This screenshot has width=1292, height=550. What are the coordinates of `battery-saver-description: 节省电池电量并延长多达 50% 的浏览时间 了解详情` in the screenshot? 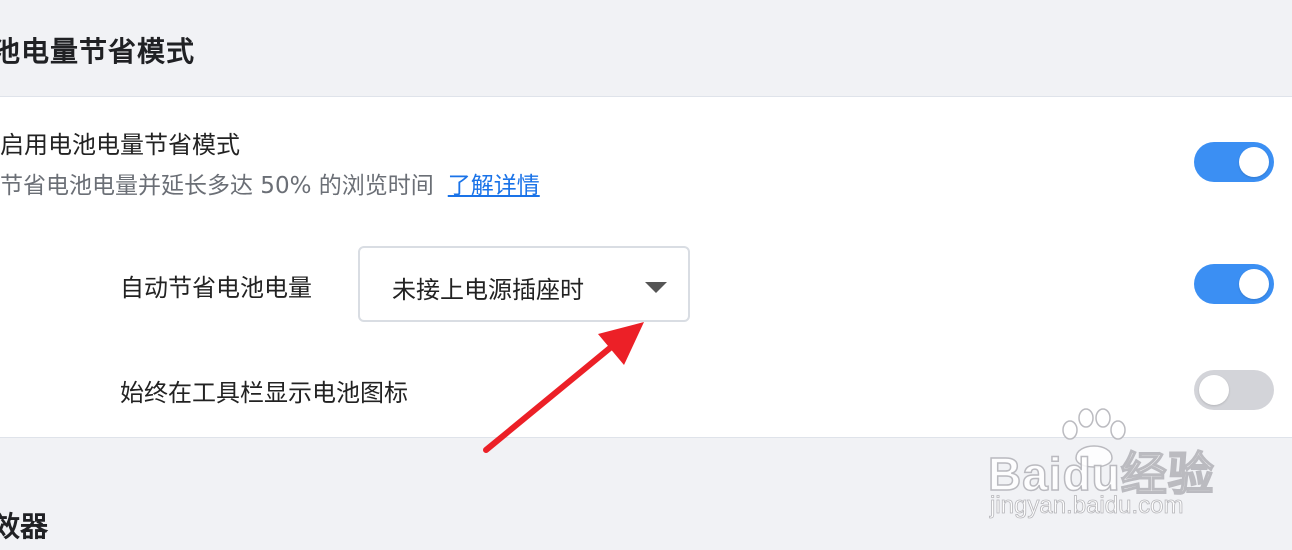 It's located at (270, 183).